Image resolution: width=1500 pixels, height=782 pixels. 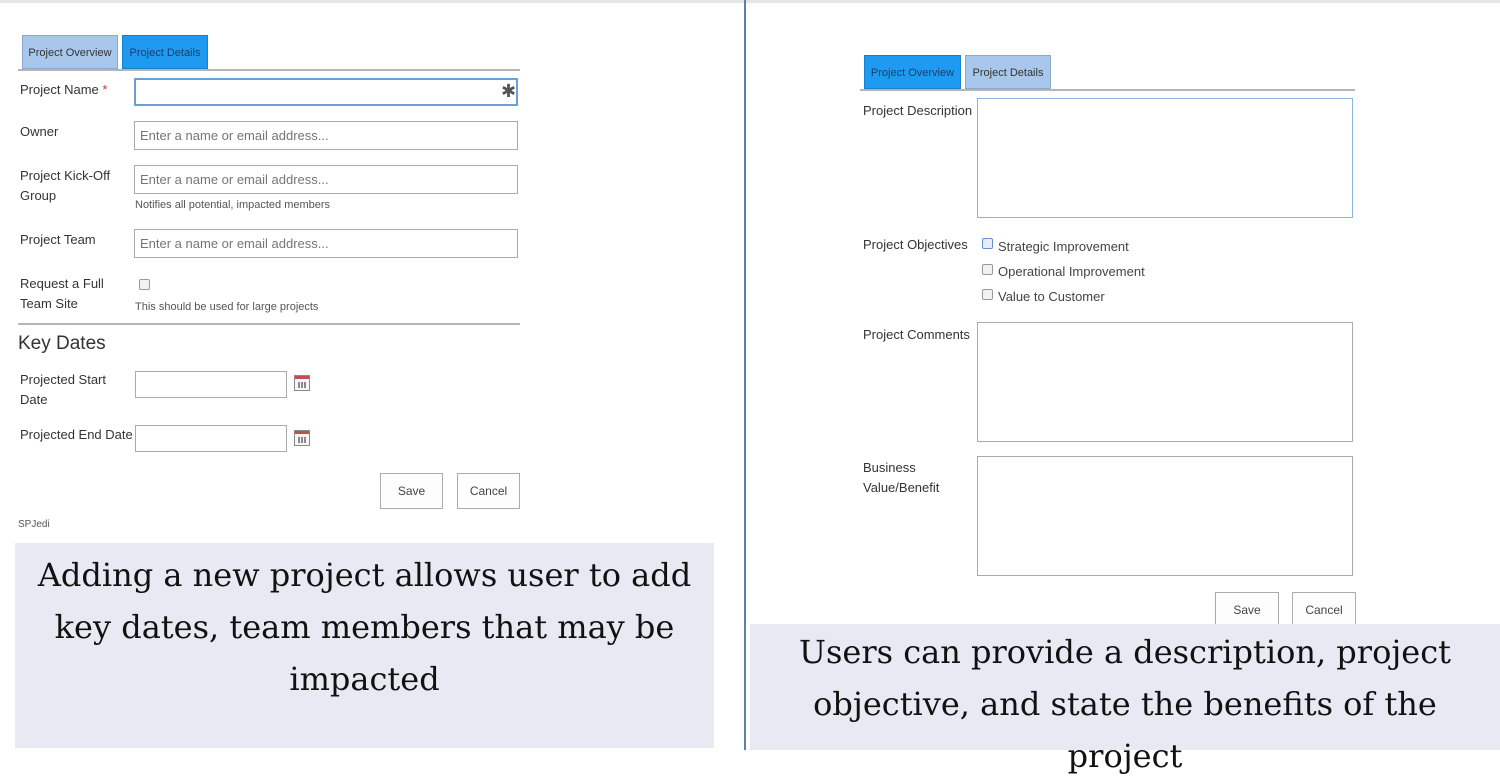 What do you see at coordinates (326, 92) in the screenshot?
I see `project-name-input` at bounding box center [326, 92].